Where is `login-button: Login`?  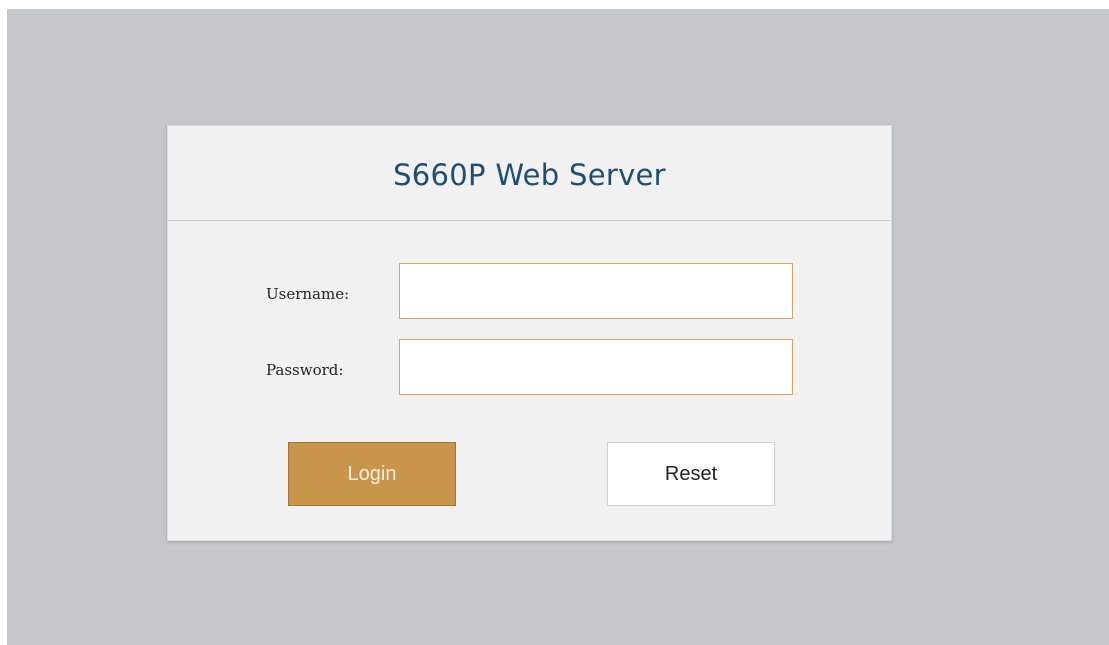 login-button: Login is located at coordinates (372, 474).